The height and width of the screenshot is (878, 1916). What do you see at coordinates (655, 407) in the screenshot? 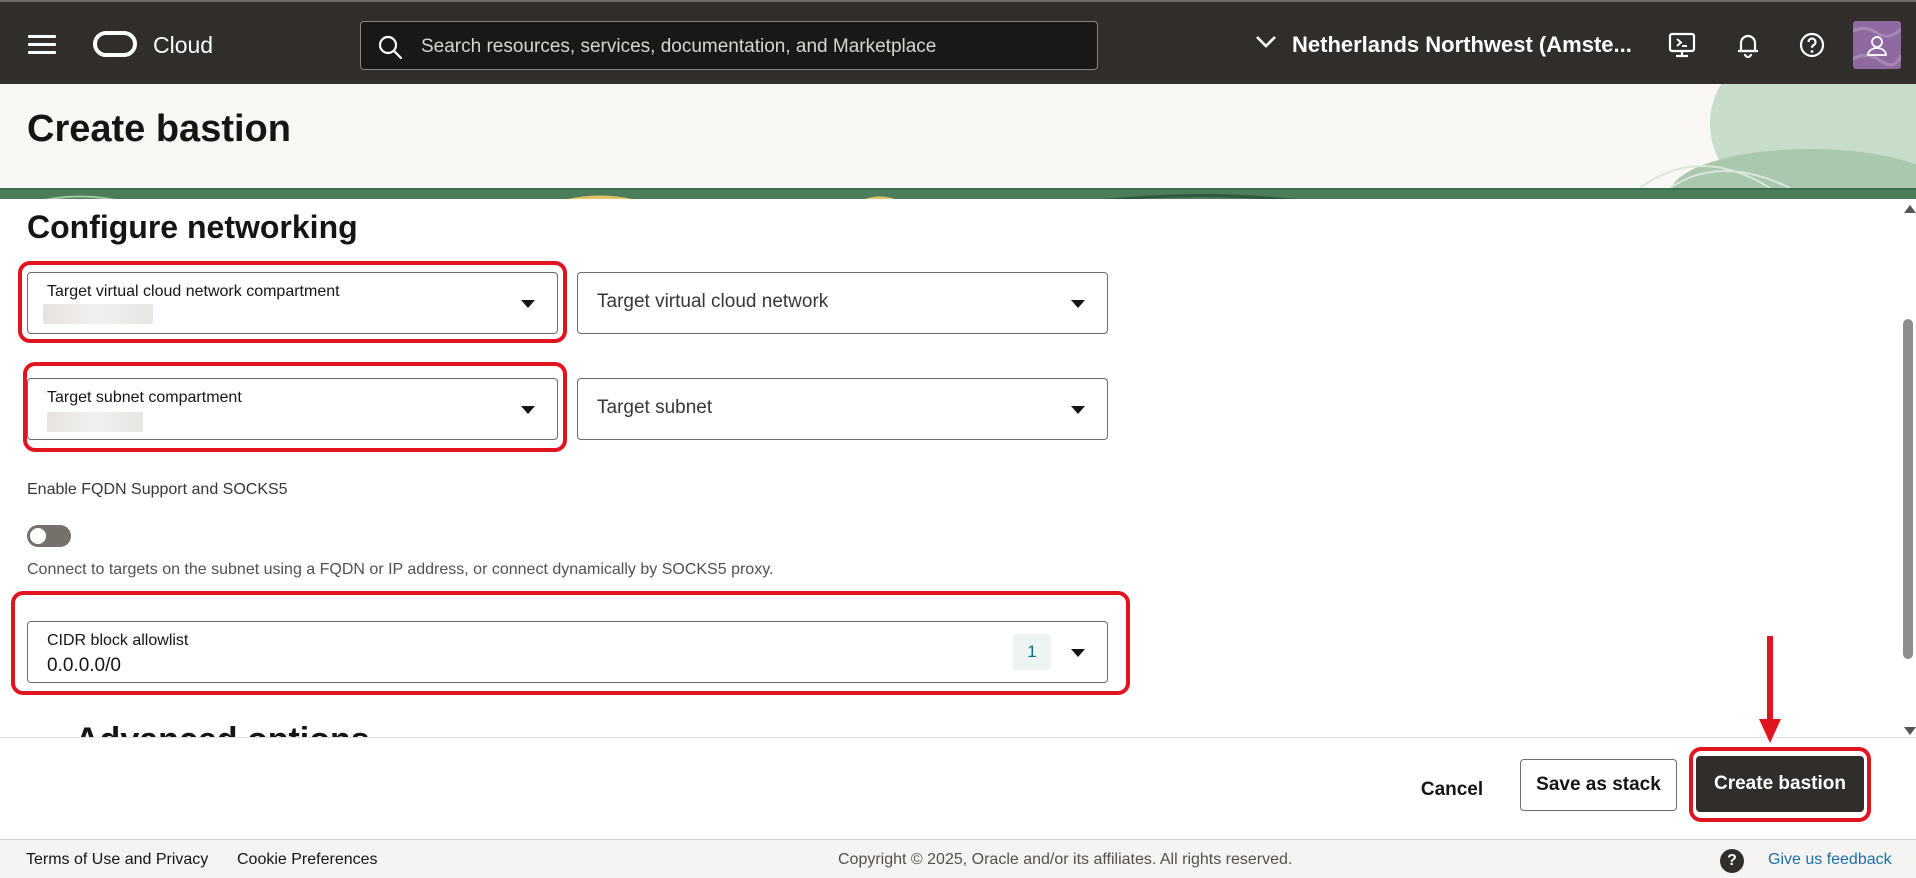
I see `subnet-label: Target subnet` at bounding box center [655, 407].